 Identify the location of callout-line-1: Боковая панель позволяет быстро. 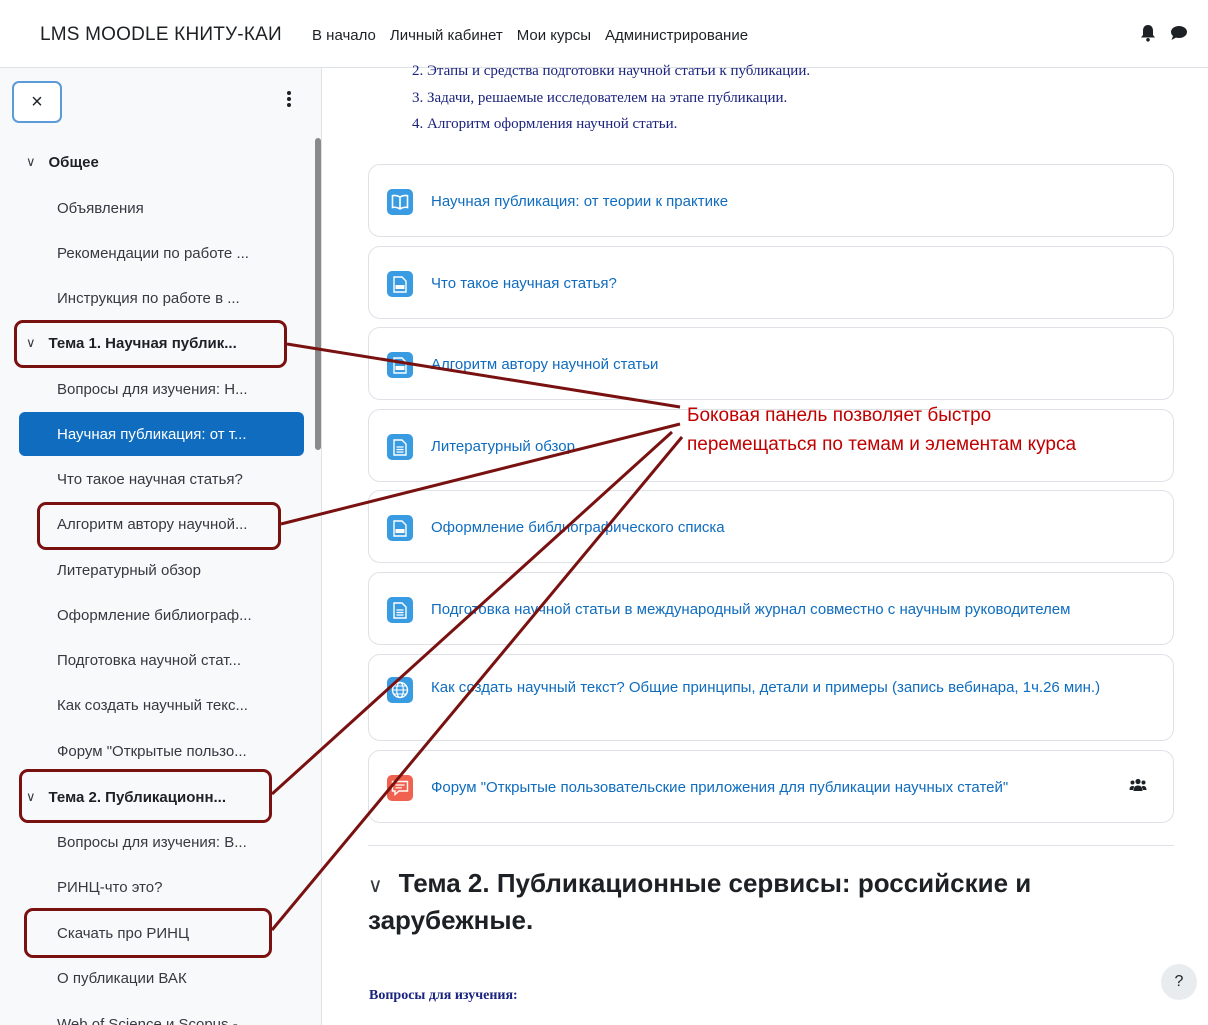
(839, 415).